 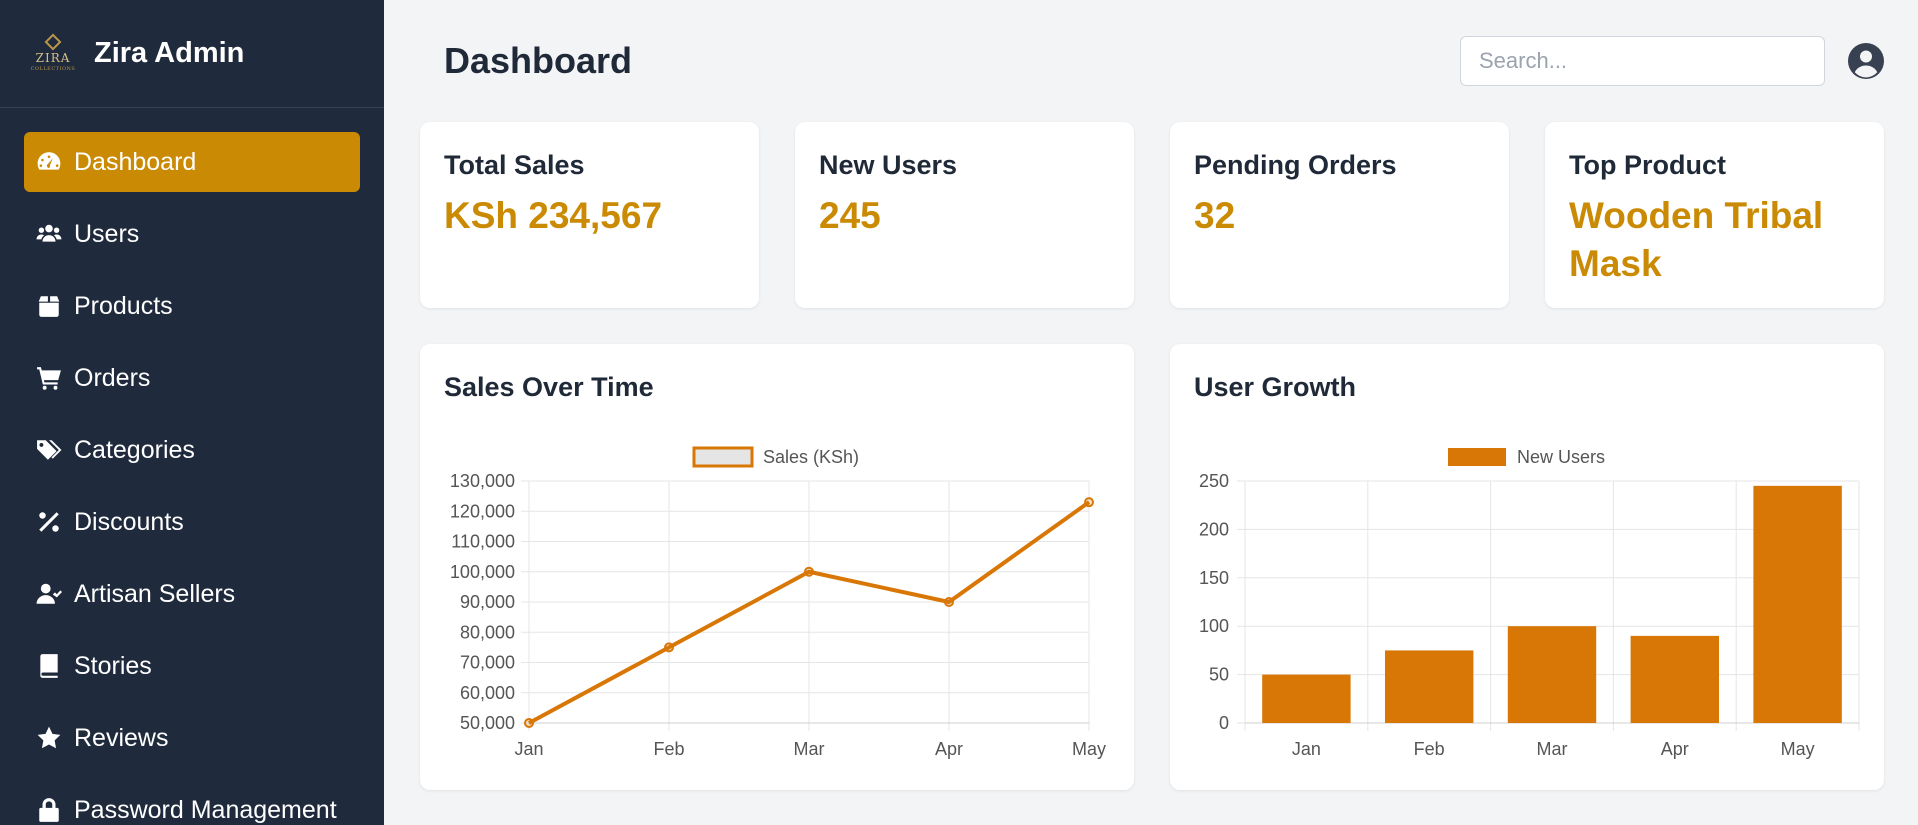 What do you see at coordinates (49, 378) in the screenshot?
I see `cart-icon` at bounding box center [49, 378].